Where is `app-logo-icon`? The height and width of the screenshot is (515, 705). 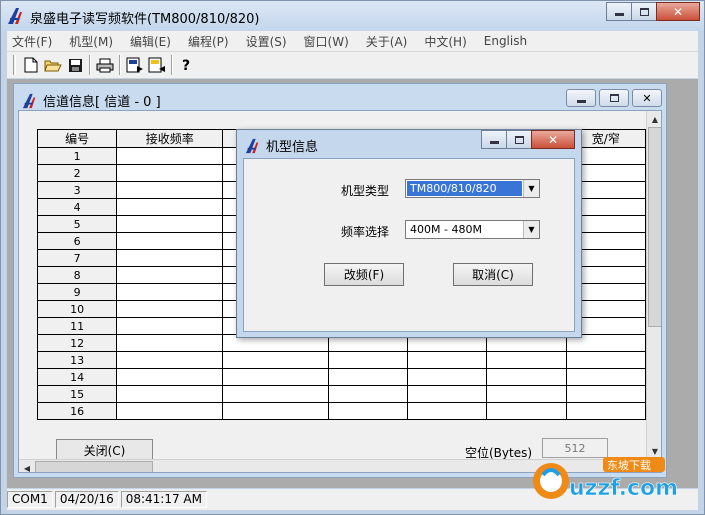 app-logo-icon is located at coordinates (29, 101).